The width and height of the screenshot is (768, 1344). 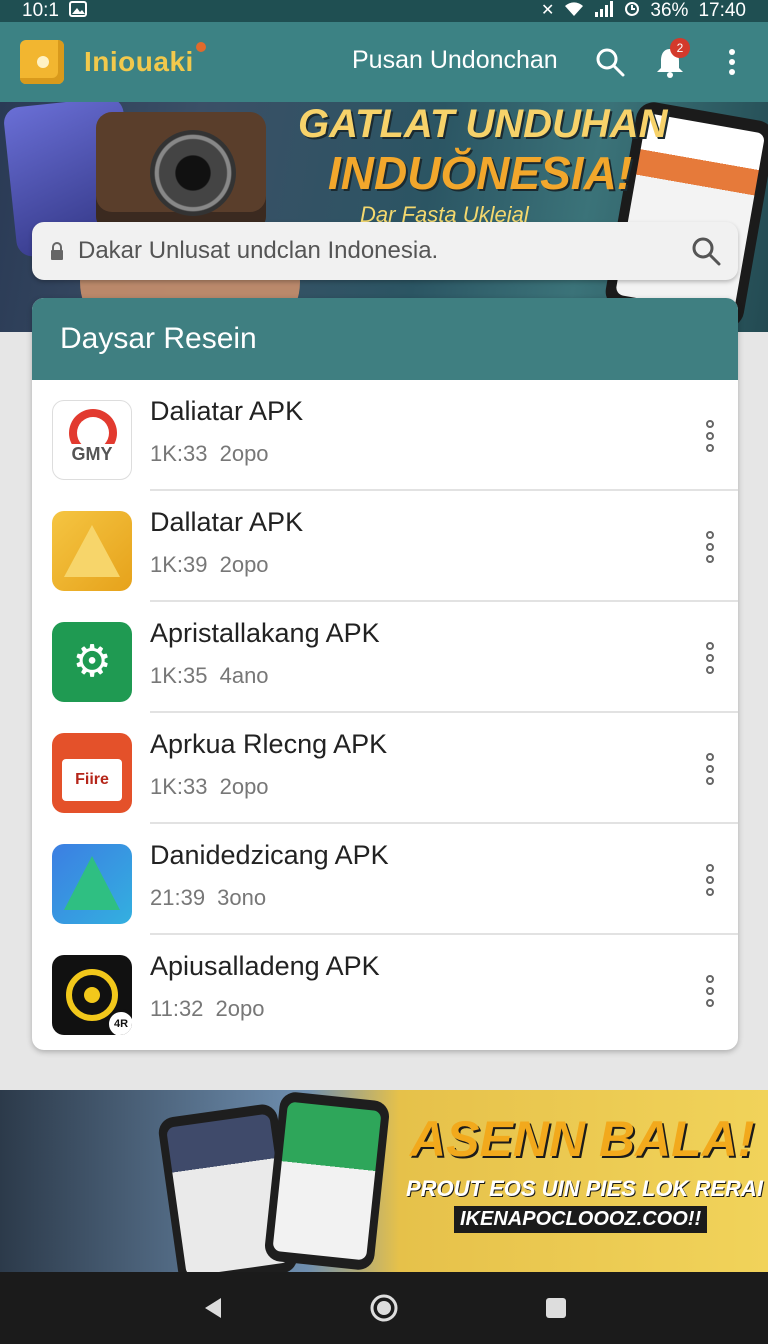 I want to click on search-submit-icon, so click(x=706, y=251).